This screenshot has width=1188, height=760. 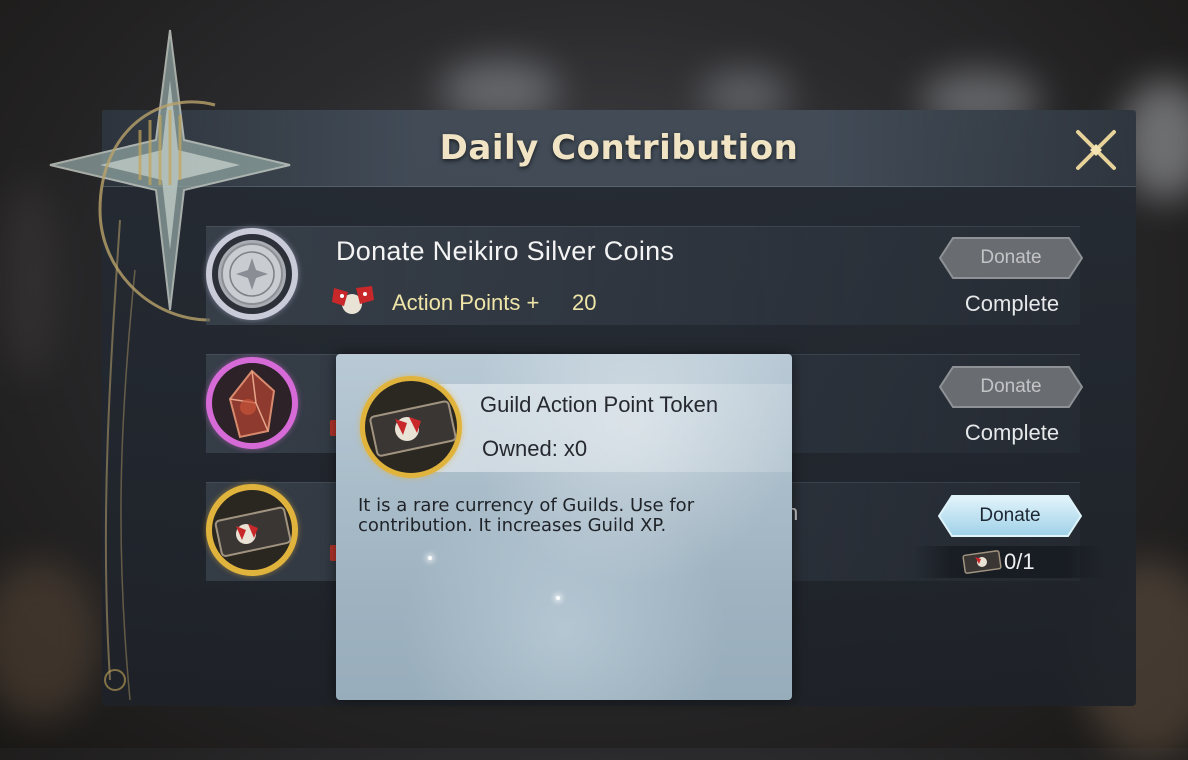 What do you see at coordinates (353, 300) in the screenshot?
I see `action-points-flag-icon` at bounding box center [353, 300].